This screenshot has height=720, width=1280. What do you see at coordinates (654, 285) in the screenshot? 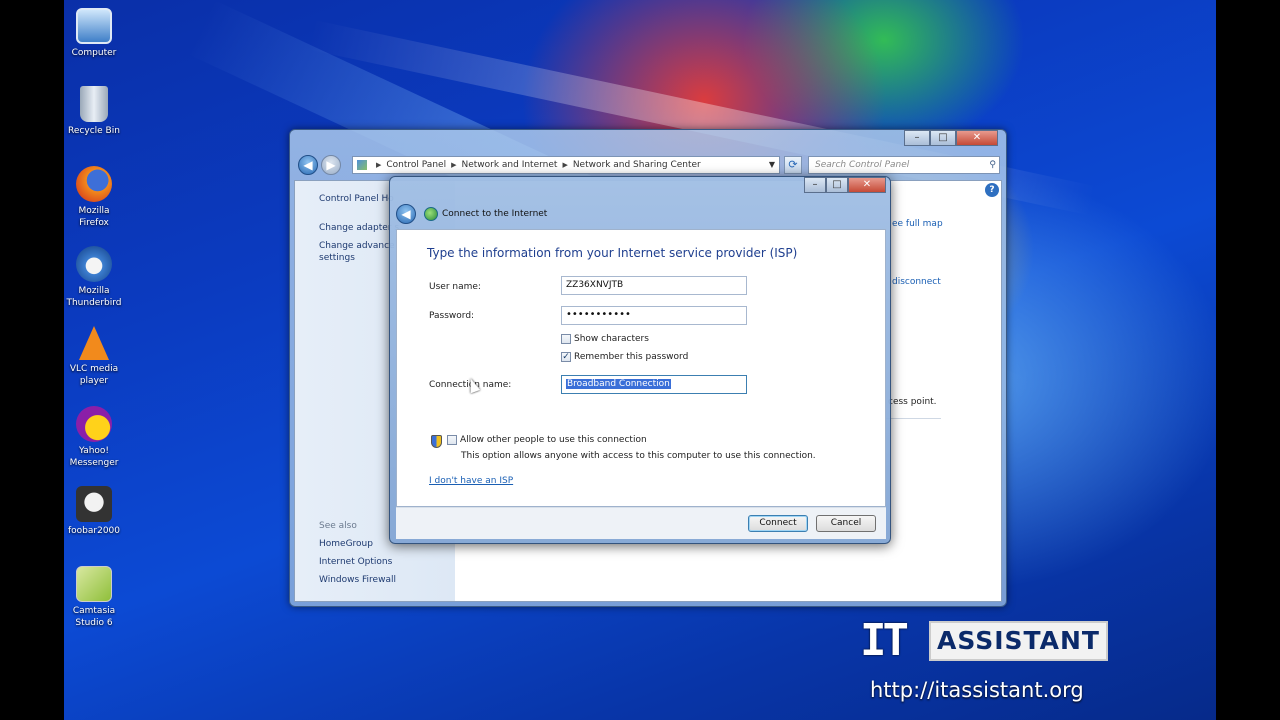
I see `username-field: ZZ36XNVJTB` at bounding box center [654, 285].